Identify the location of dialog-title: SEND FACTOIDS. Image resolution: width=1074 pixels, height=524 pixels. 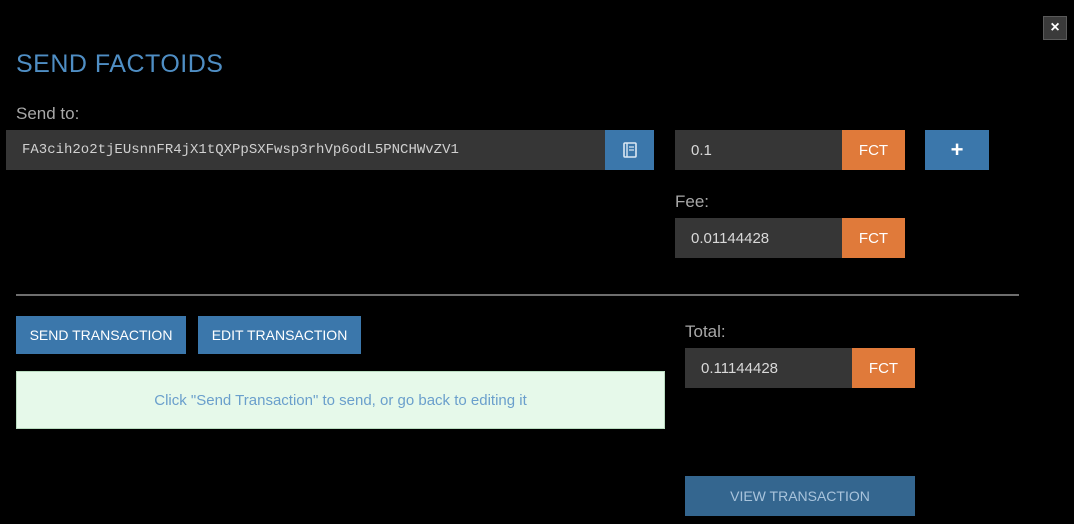
(120, 64).